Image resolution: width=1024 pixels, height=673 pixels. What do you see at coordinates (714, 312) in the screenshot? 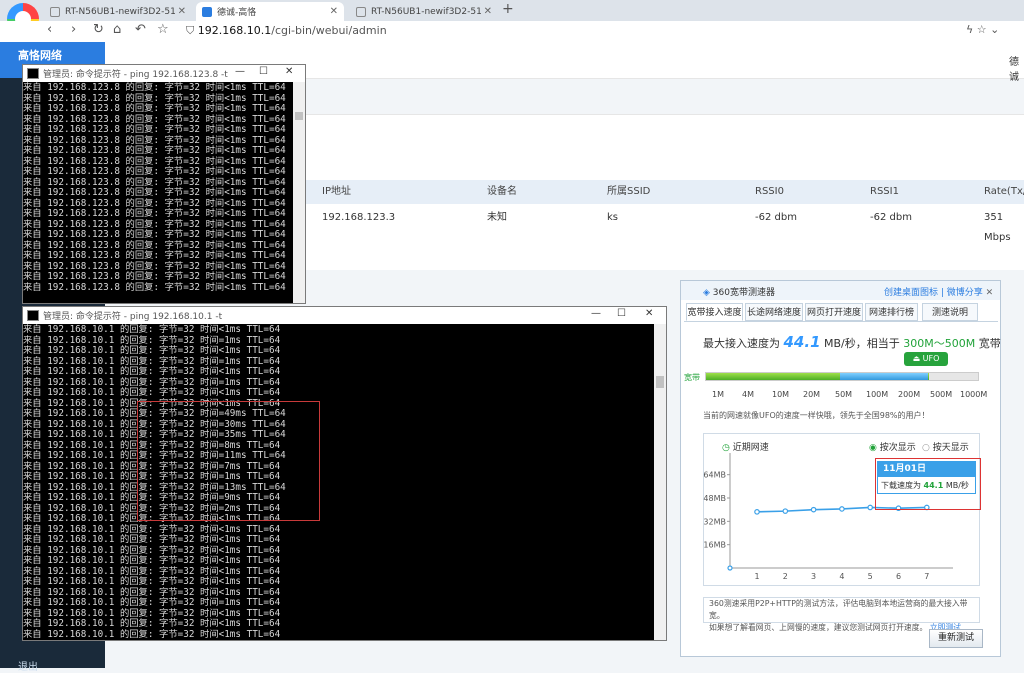
I see `tab-access-speed: 宽带接入速度` at bounding box center [714, 312].